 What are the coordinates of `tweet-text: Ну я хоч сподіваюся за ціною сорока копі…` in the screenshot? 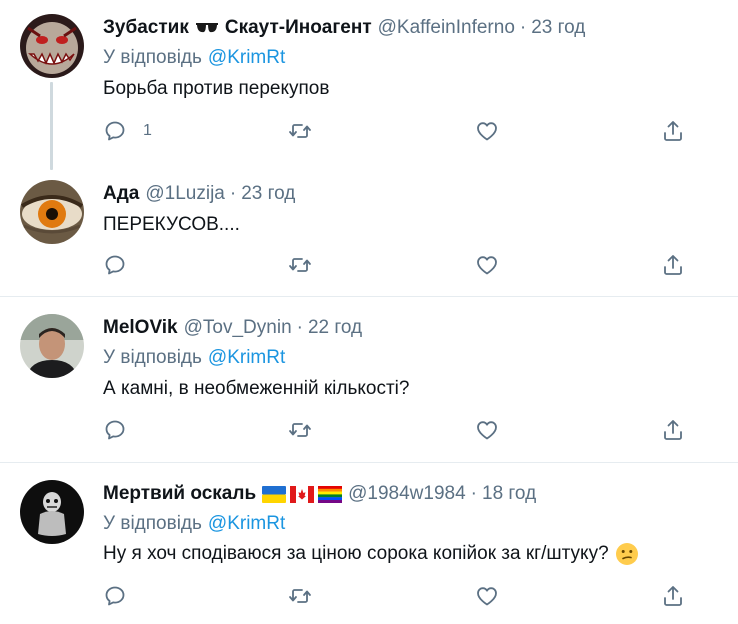 It's located at (356, 553).